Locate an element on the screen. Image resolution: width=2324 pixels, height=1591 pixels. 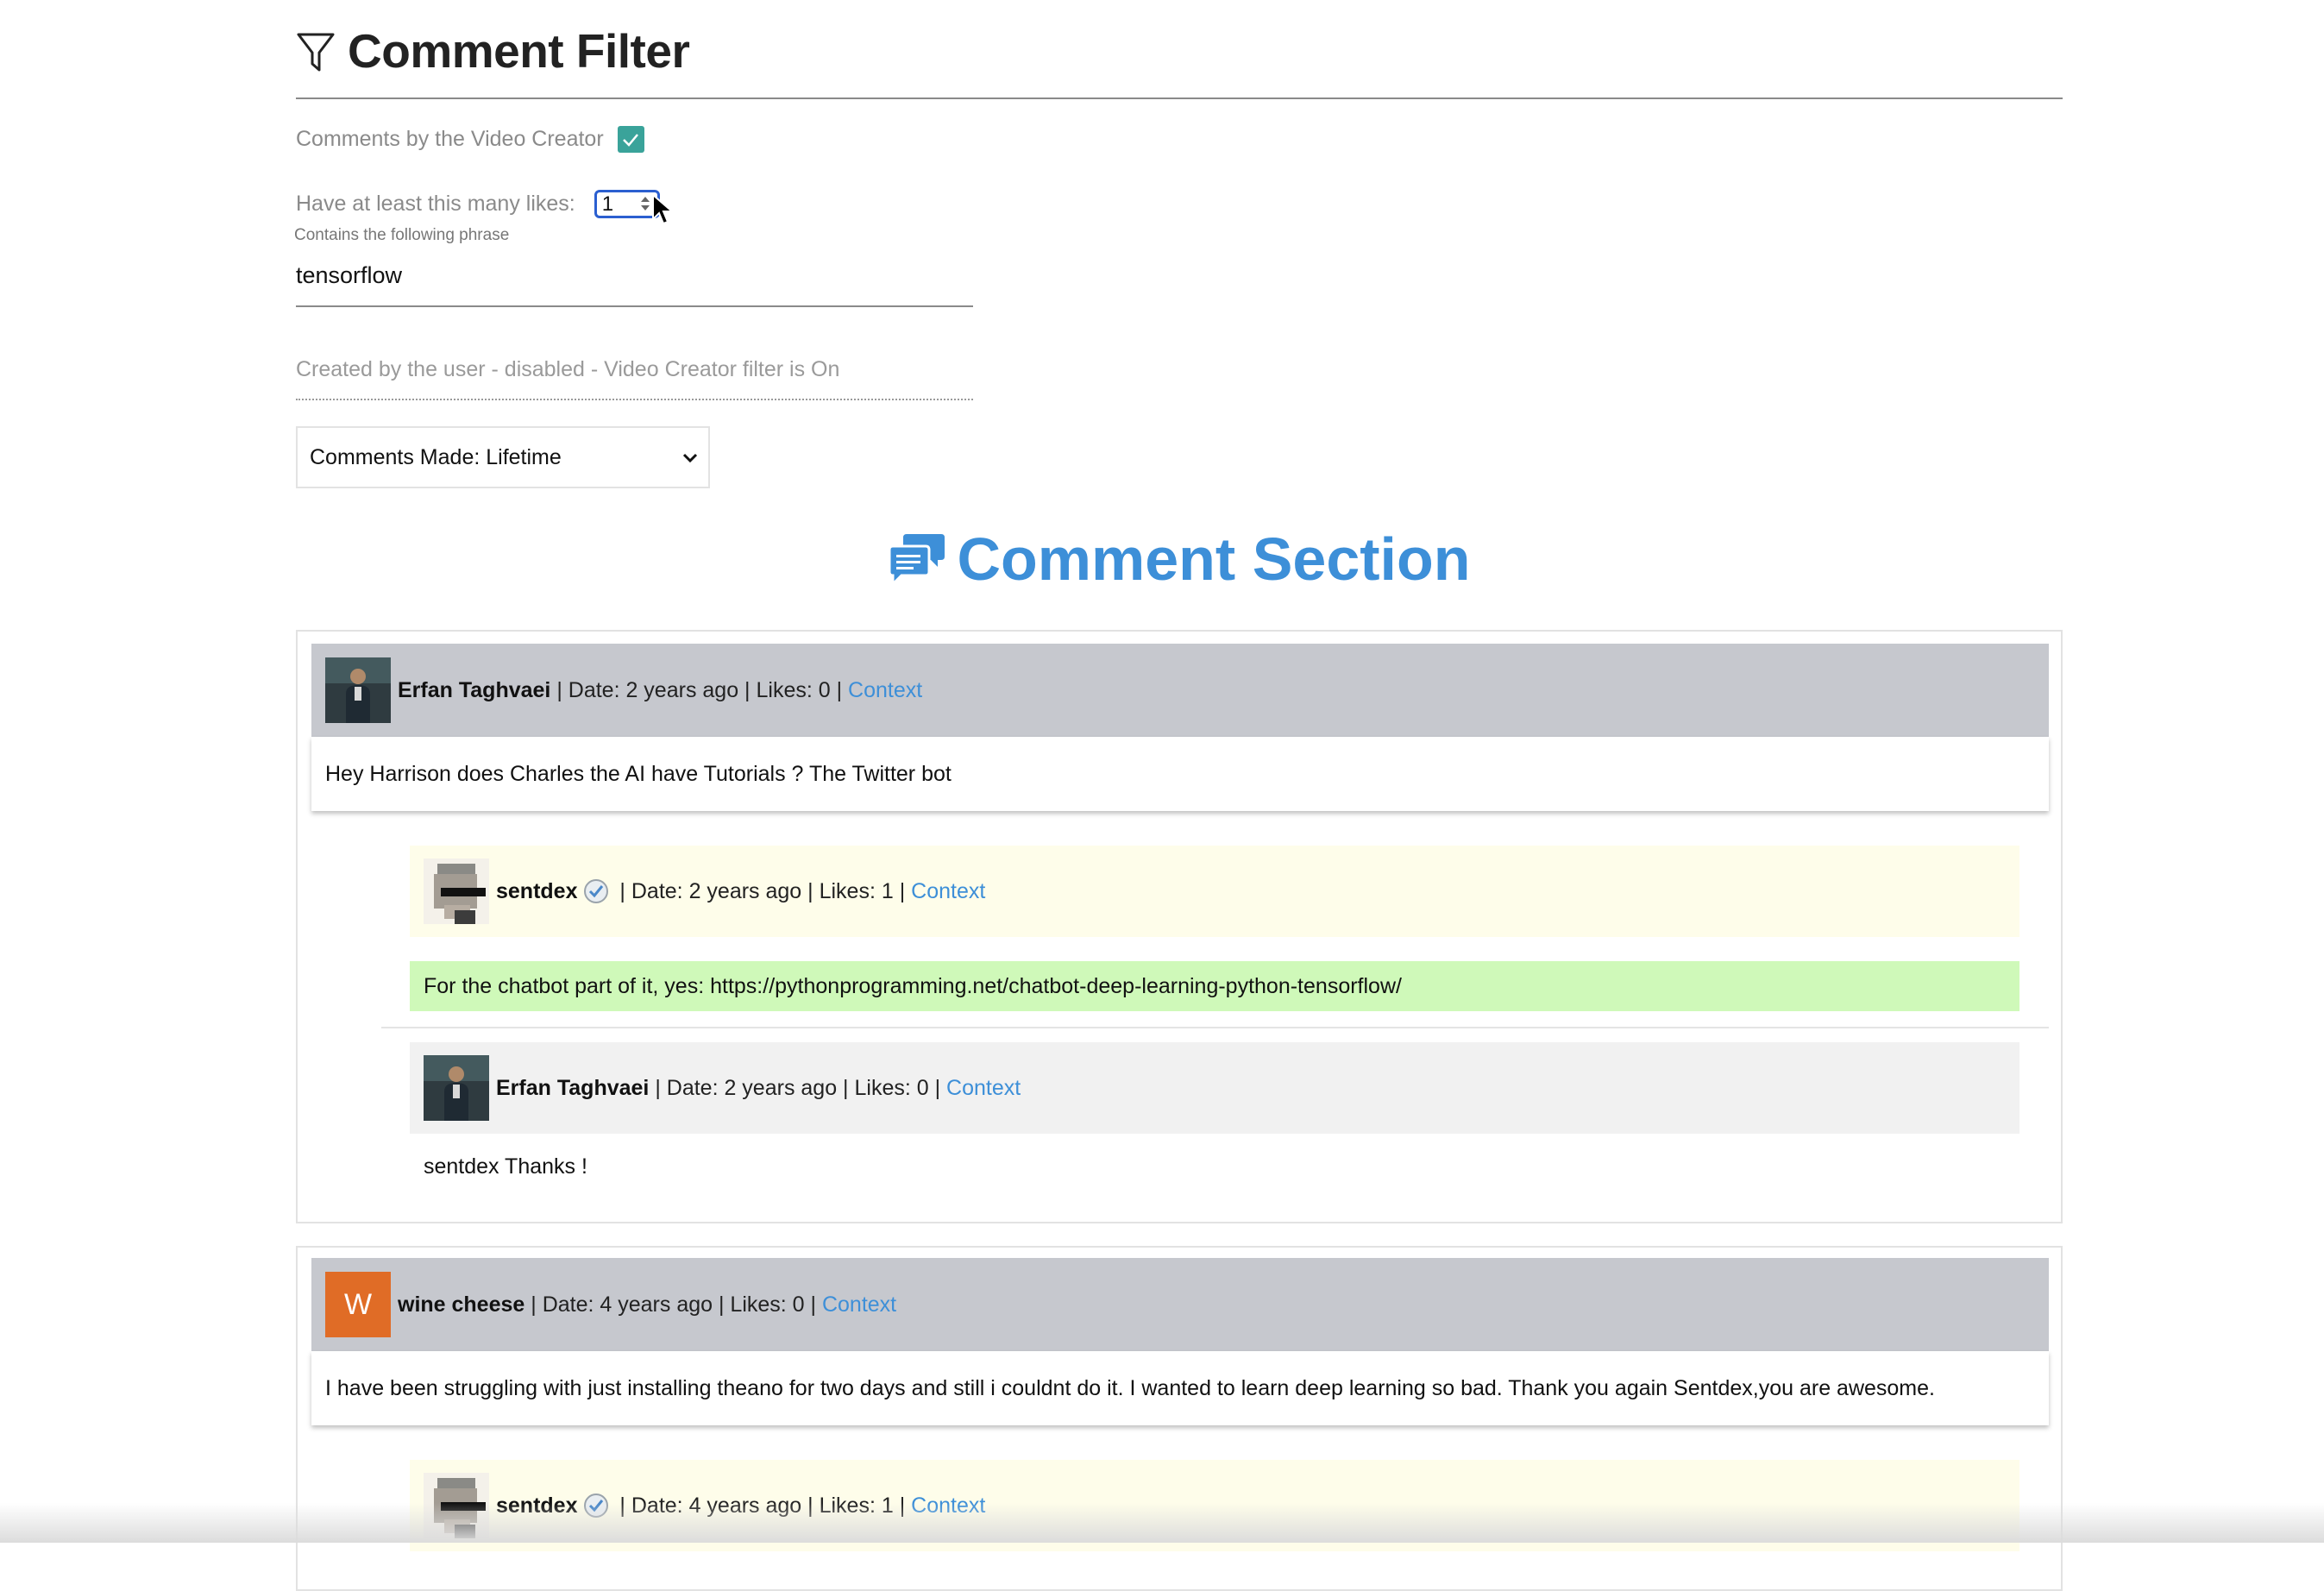
phrase-filter-value: tensorflow is located at coordinates (350, 275).